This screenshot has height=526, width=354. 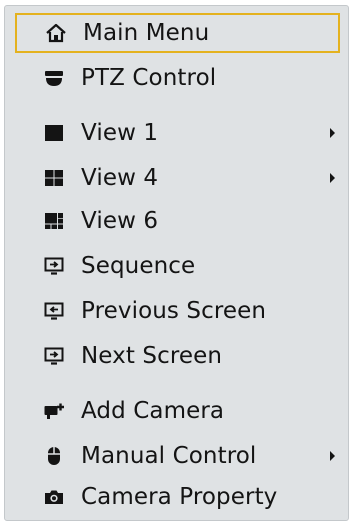 I want to click on menu-item-sequence: Sequence, so click(x=177, y=266).